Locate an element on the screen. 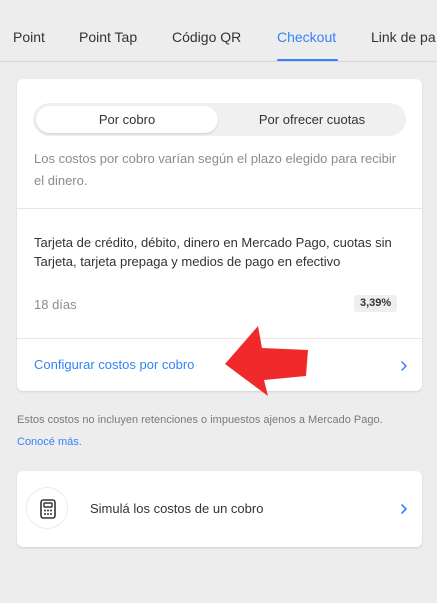 This screenshot has height=603, width=437. tab-checkout: Checkout is located at coordinates (306, 37).